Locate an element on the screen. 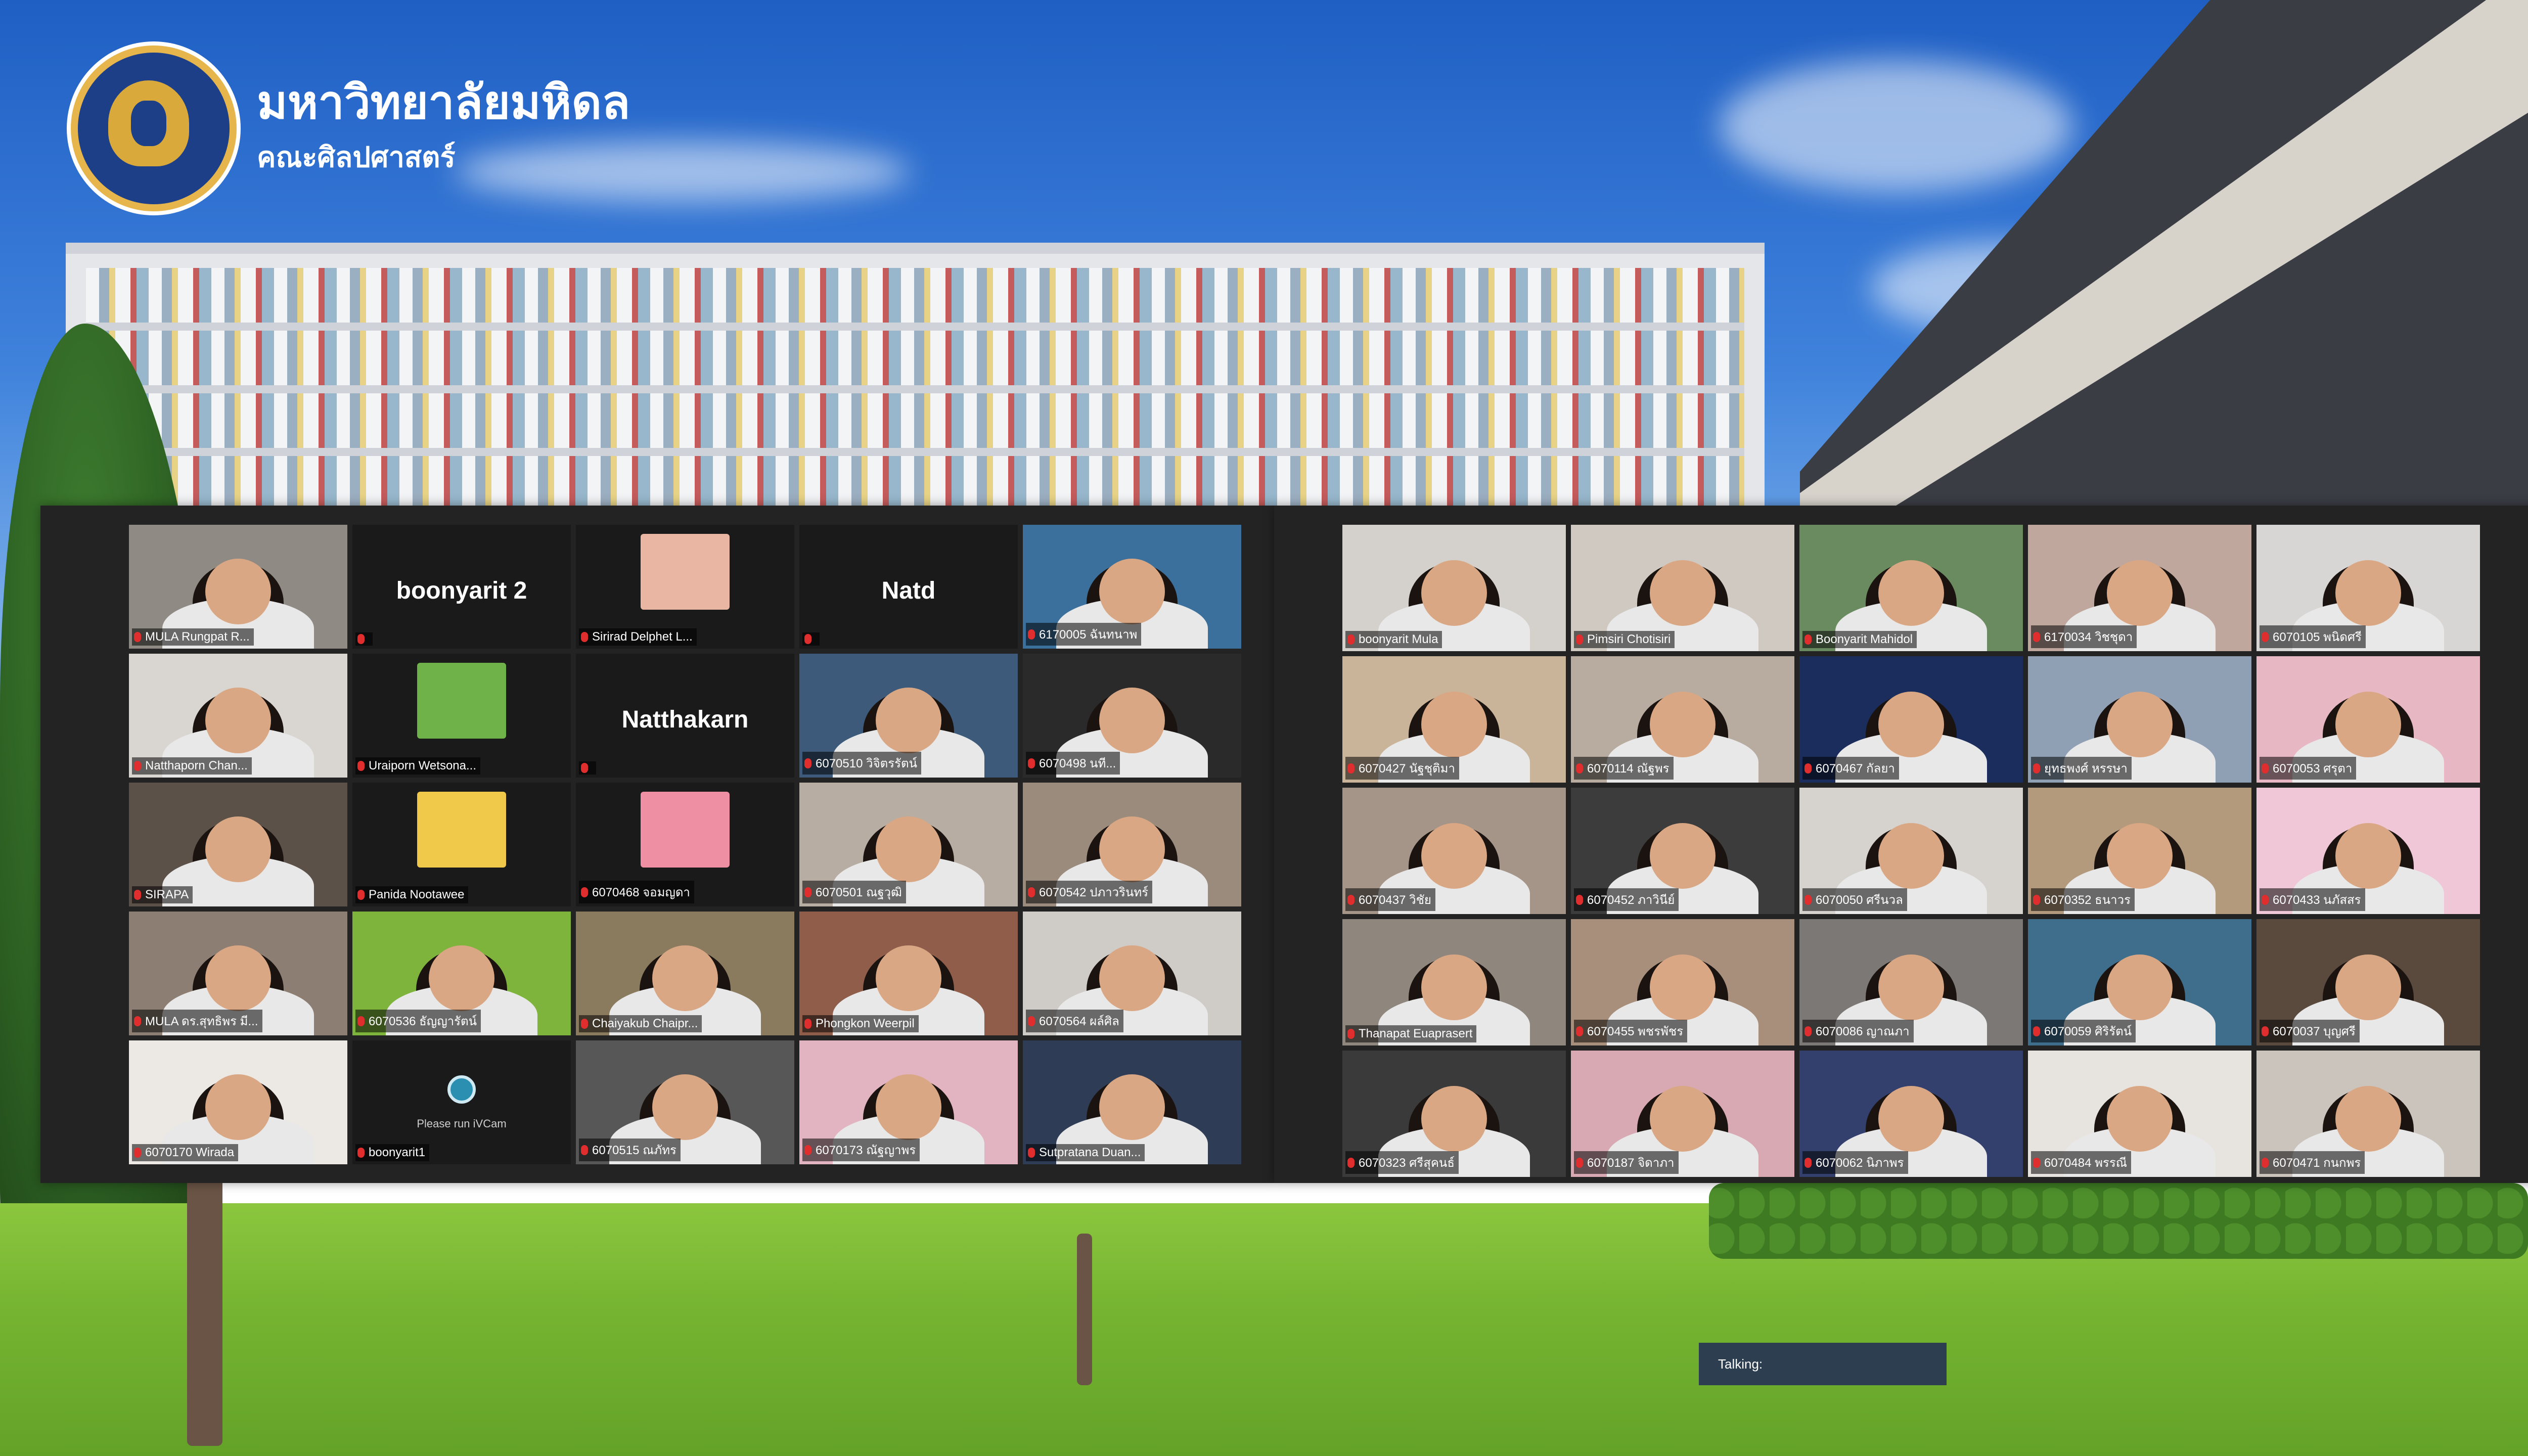  participant-tile: Natd is located at coordinates (909, 587).